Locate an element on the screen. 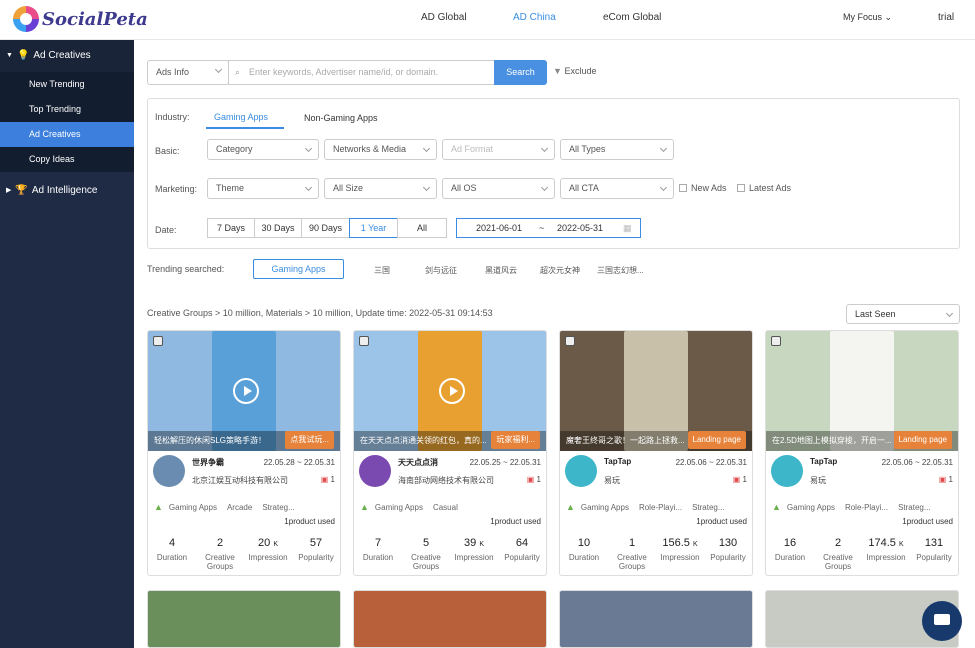  exclude-toggle: ▼ Exclude is located at coordinates (574, 71).